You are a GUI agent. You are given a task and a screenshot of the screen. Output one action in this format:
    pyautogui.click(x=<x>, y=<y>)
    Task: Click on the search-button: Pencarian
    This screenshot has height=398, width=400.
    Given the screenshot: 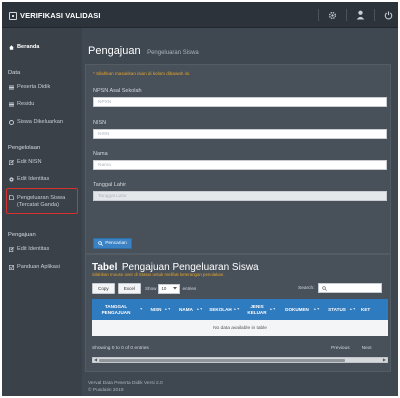 What is the action you would take?
    pyautogui.click(x=112, y=243)
    